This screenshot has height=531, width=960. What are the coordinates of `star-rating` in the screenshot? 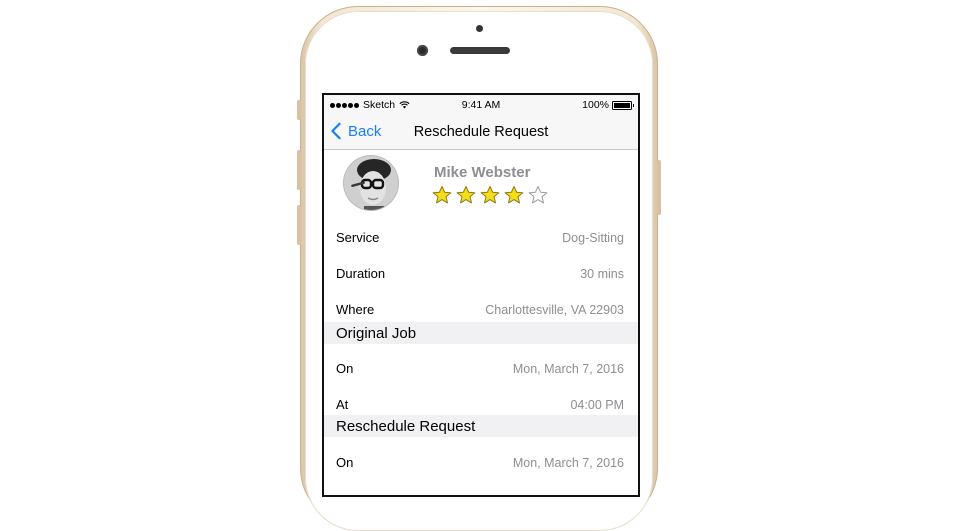 It's located at (492, 195).